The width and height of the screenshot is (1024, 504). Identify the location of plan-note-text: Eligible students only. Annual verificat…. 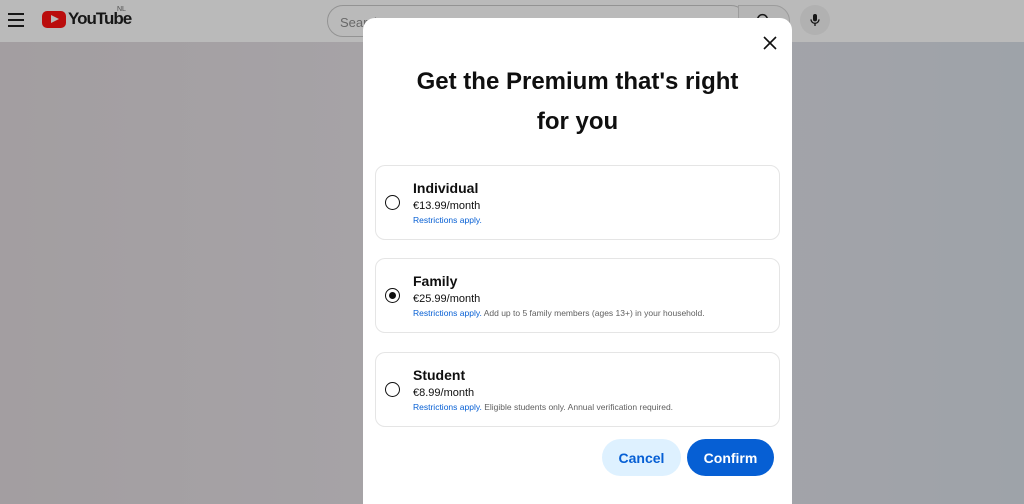
(577, 407).